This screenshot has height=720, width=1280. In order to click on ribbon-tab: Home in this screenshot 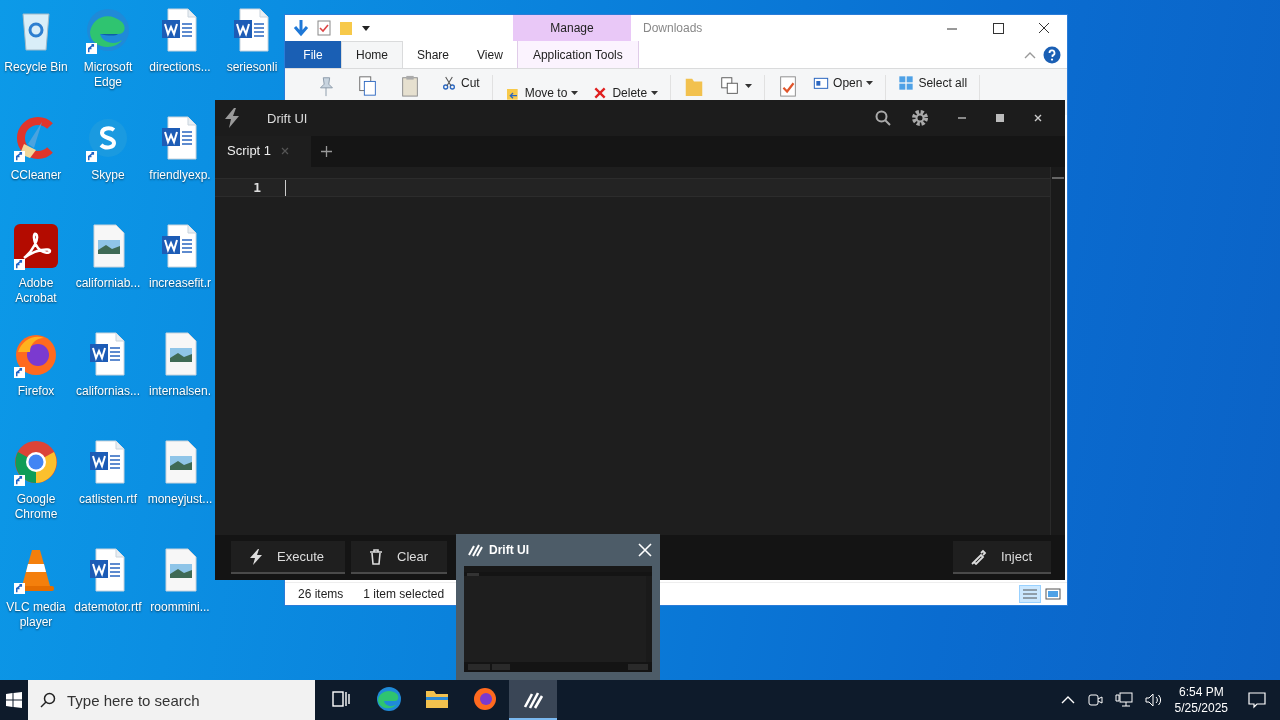, I will do `click(372, 54)`.